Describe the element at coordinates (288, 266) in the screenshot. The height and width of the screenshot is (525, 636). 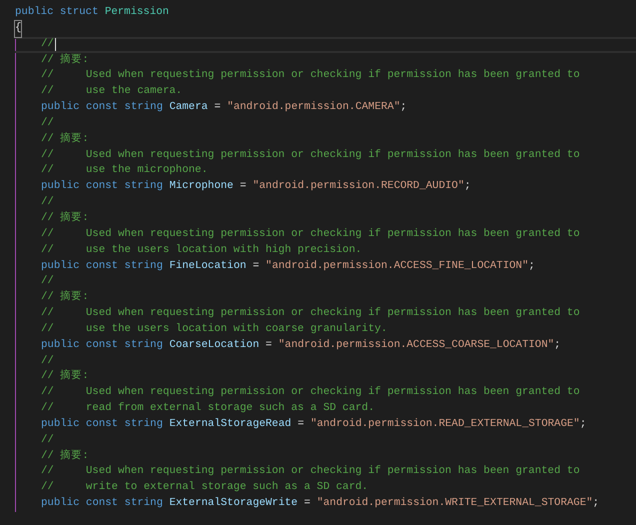
I see `code-line: public const string FineLocation = "android.permission.ACCESS_FINE_LOCATION";` at that location.